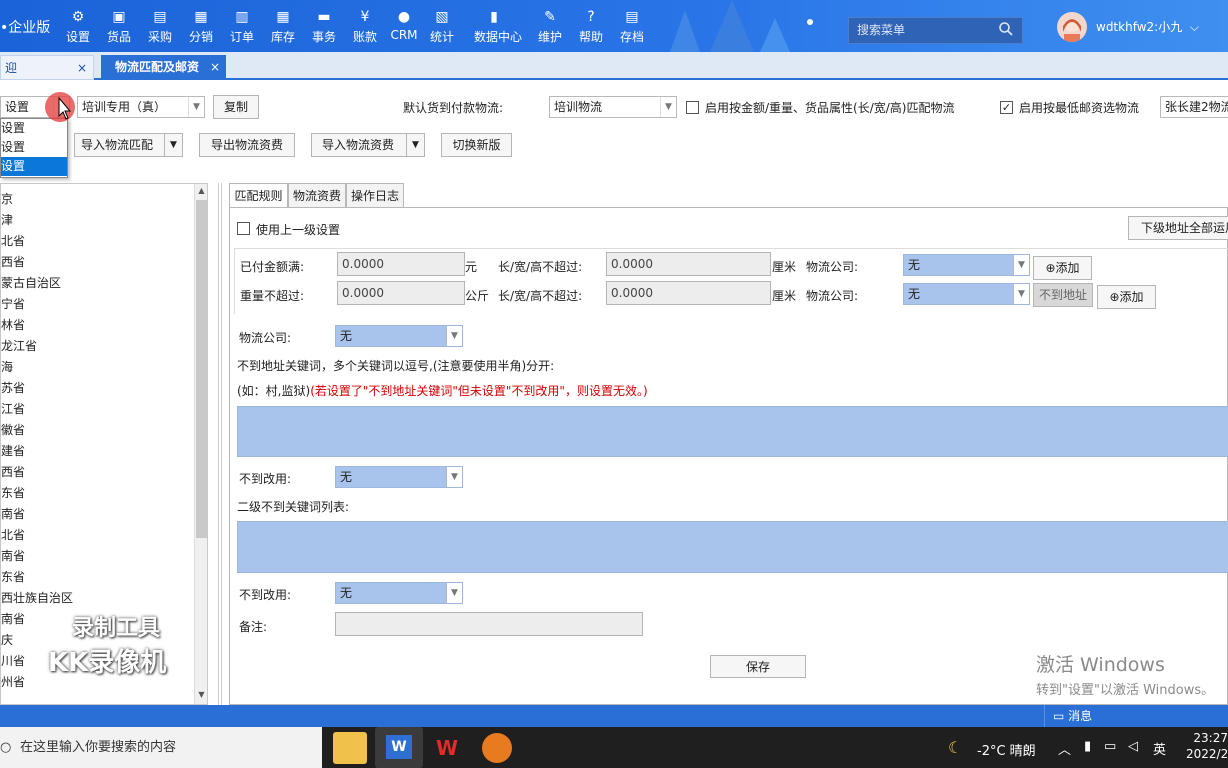 This screenshot has width=1228, height=768. Describe the element at coordinates (1194, 107) in the screenshot. I see `lowest-postage-logistics-select: 张长建2物流` at that location.